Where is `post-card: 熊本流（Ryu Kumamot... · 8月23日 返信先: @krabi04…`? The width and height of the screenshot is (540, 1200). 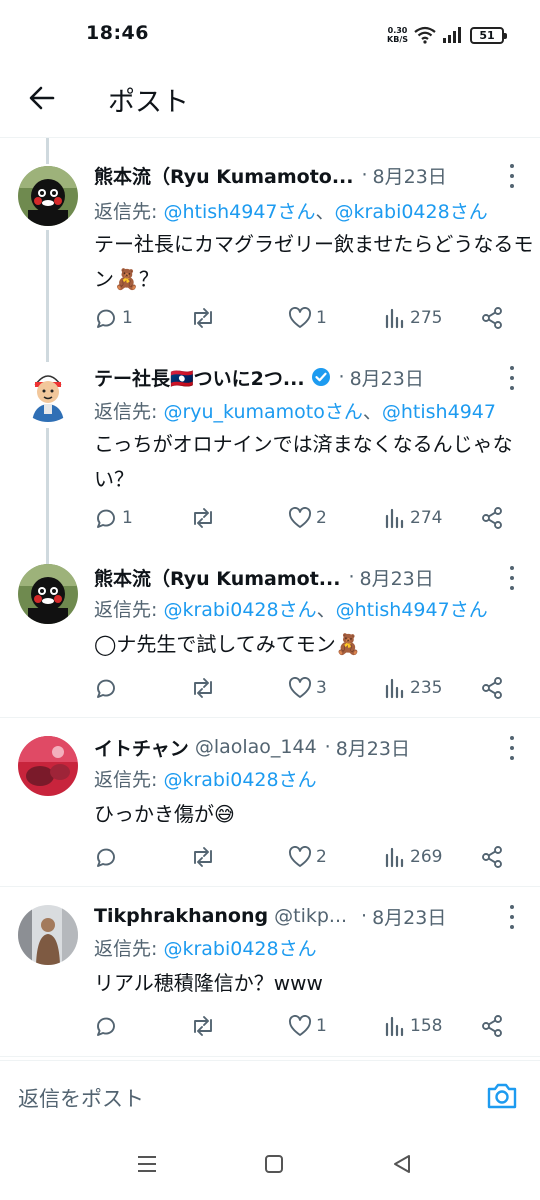 post-card: 熊本流（Ryu Kumamot... · 8月23日 返信先: @krabi04… is located at coordinates (270, 633).